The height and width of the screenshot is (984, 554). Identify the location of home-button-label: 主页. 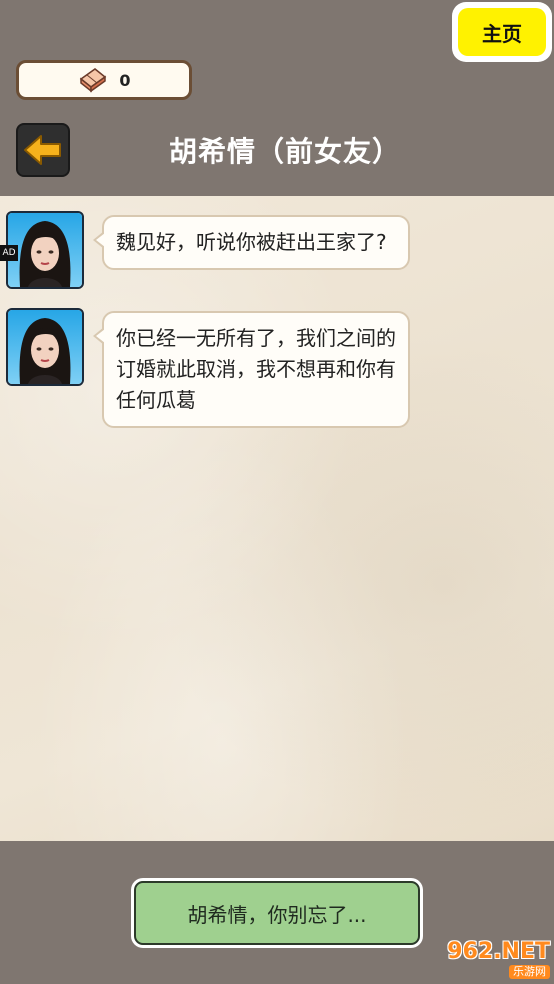
(502, 32).